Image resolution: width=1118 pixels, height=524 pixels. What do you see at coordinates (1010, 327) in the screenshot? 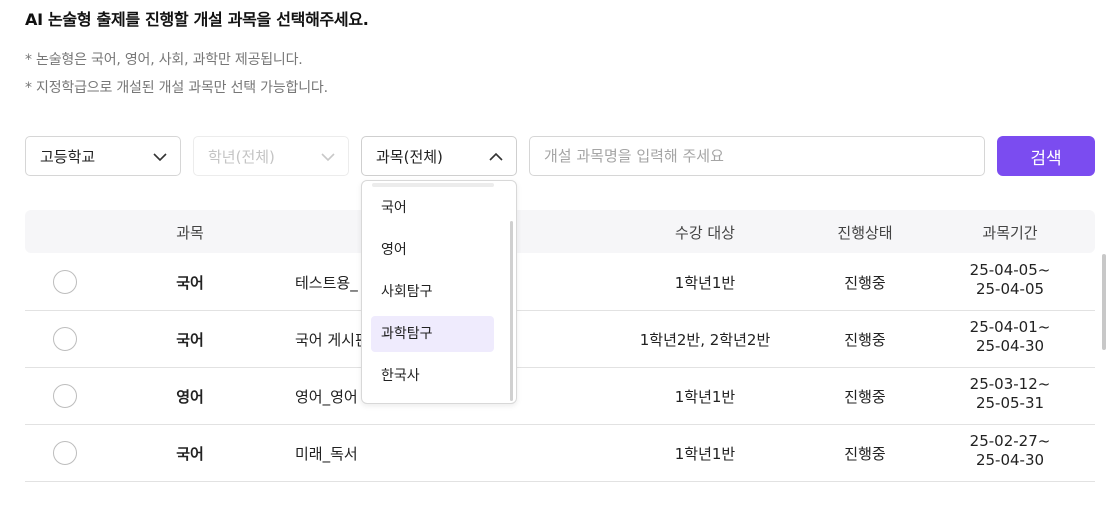
I see `row-period-start: 25-04-01~` at bounding box center [1010, 327].